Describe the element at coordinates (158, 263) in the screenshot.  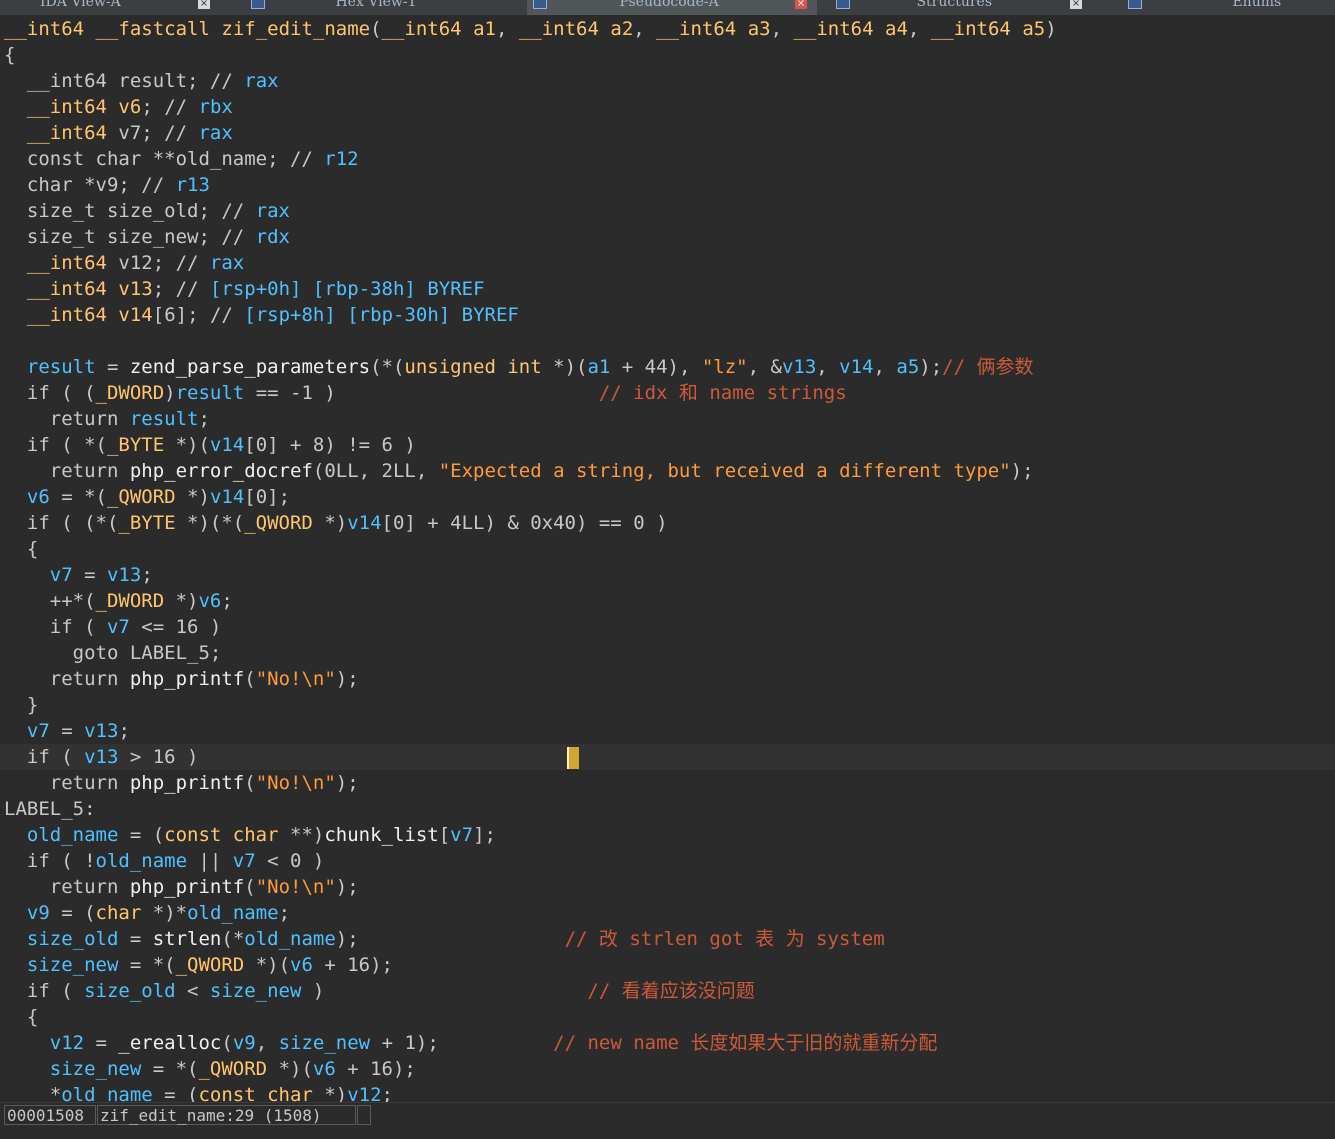
I see `code-token: v12; //` at that location.